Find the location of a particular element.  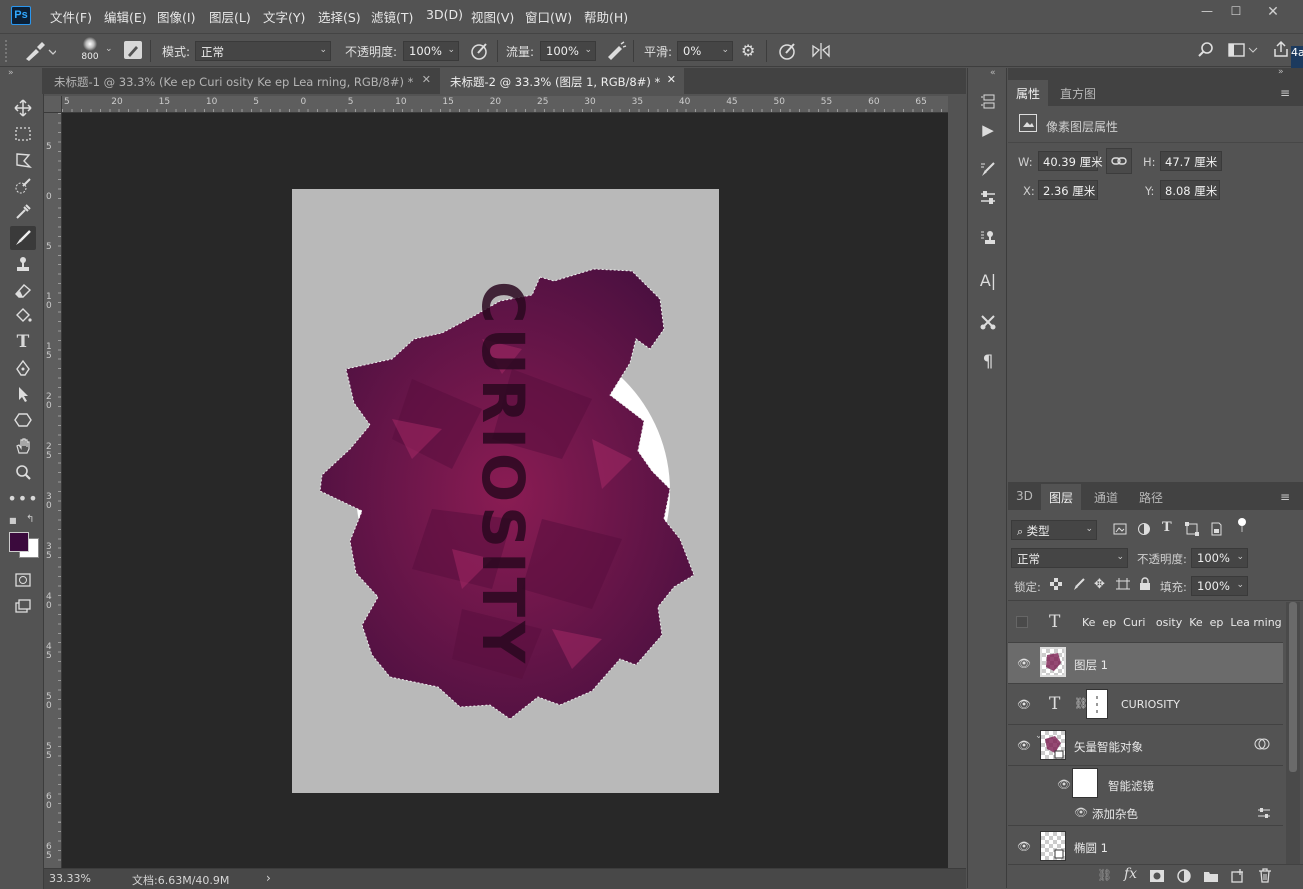

new-group-icon is located at coordinates (1211, 876).